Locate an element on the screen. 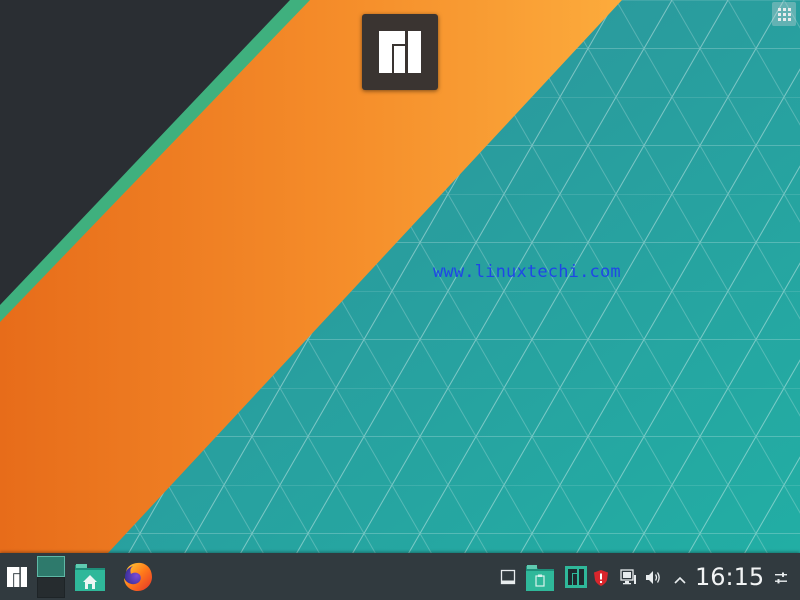 This screenshot has width=800, height=600. show-desktop-button is located at coordinates (508, 579).